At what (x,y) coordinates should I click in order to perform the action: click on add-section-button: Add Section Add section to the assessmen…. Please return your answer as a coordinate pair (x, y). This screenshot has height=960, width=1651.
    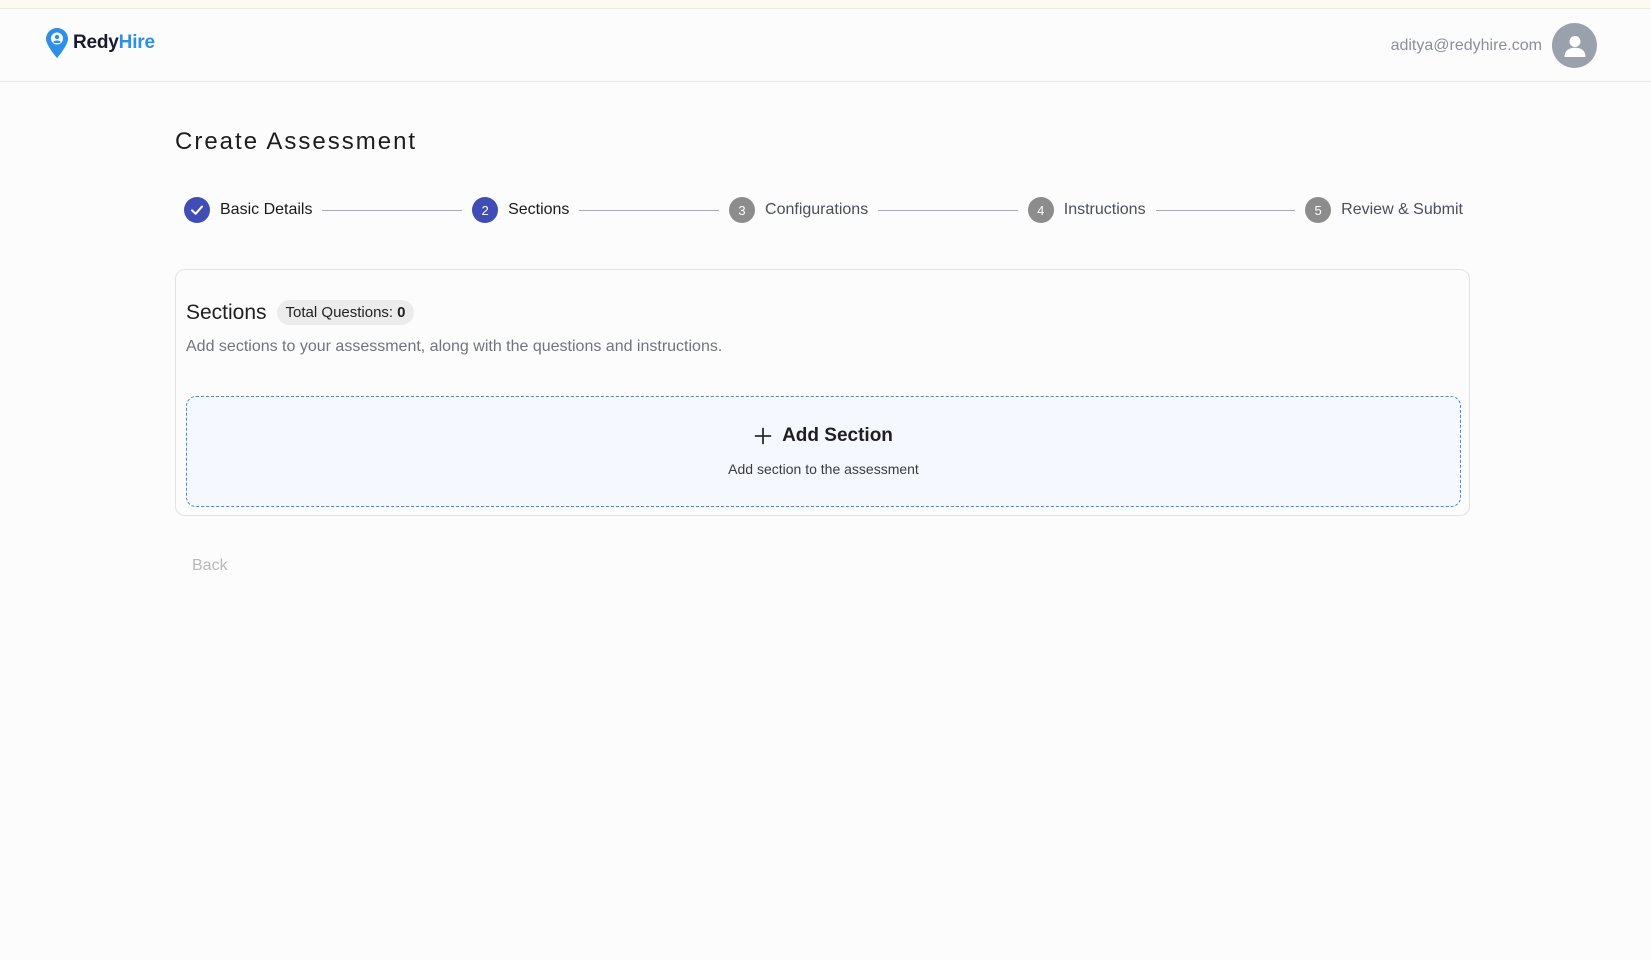
    Looking at the image, I should click on (823, 451).